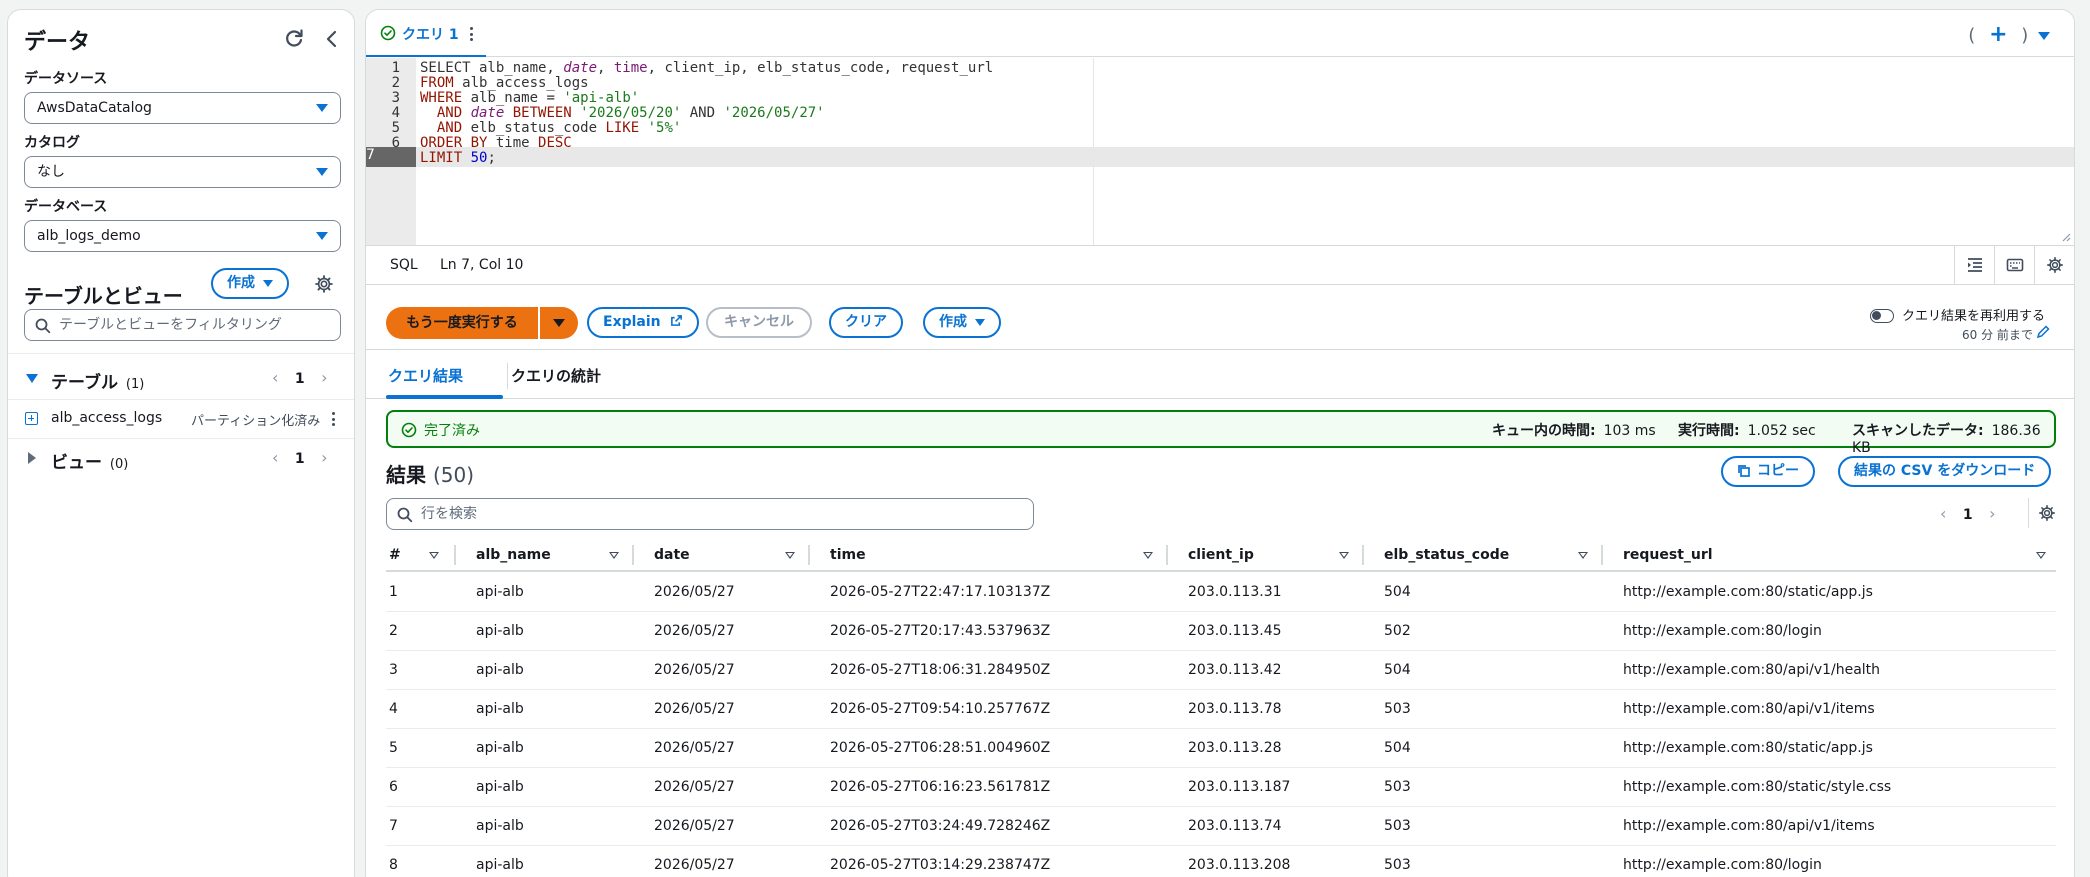 This screenshot has height=877, width=2090. I want to click on explain-button: Explain, so click(643, 322).